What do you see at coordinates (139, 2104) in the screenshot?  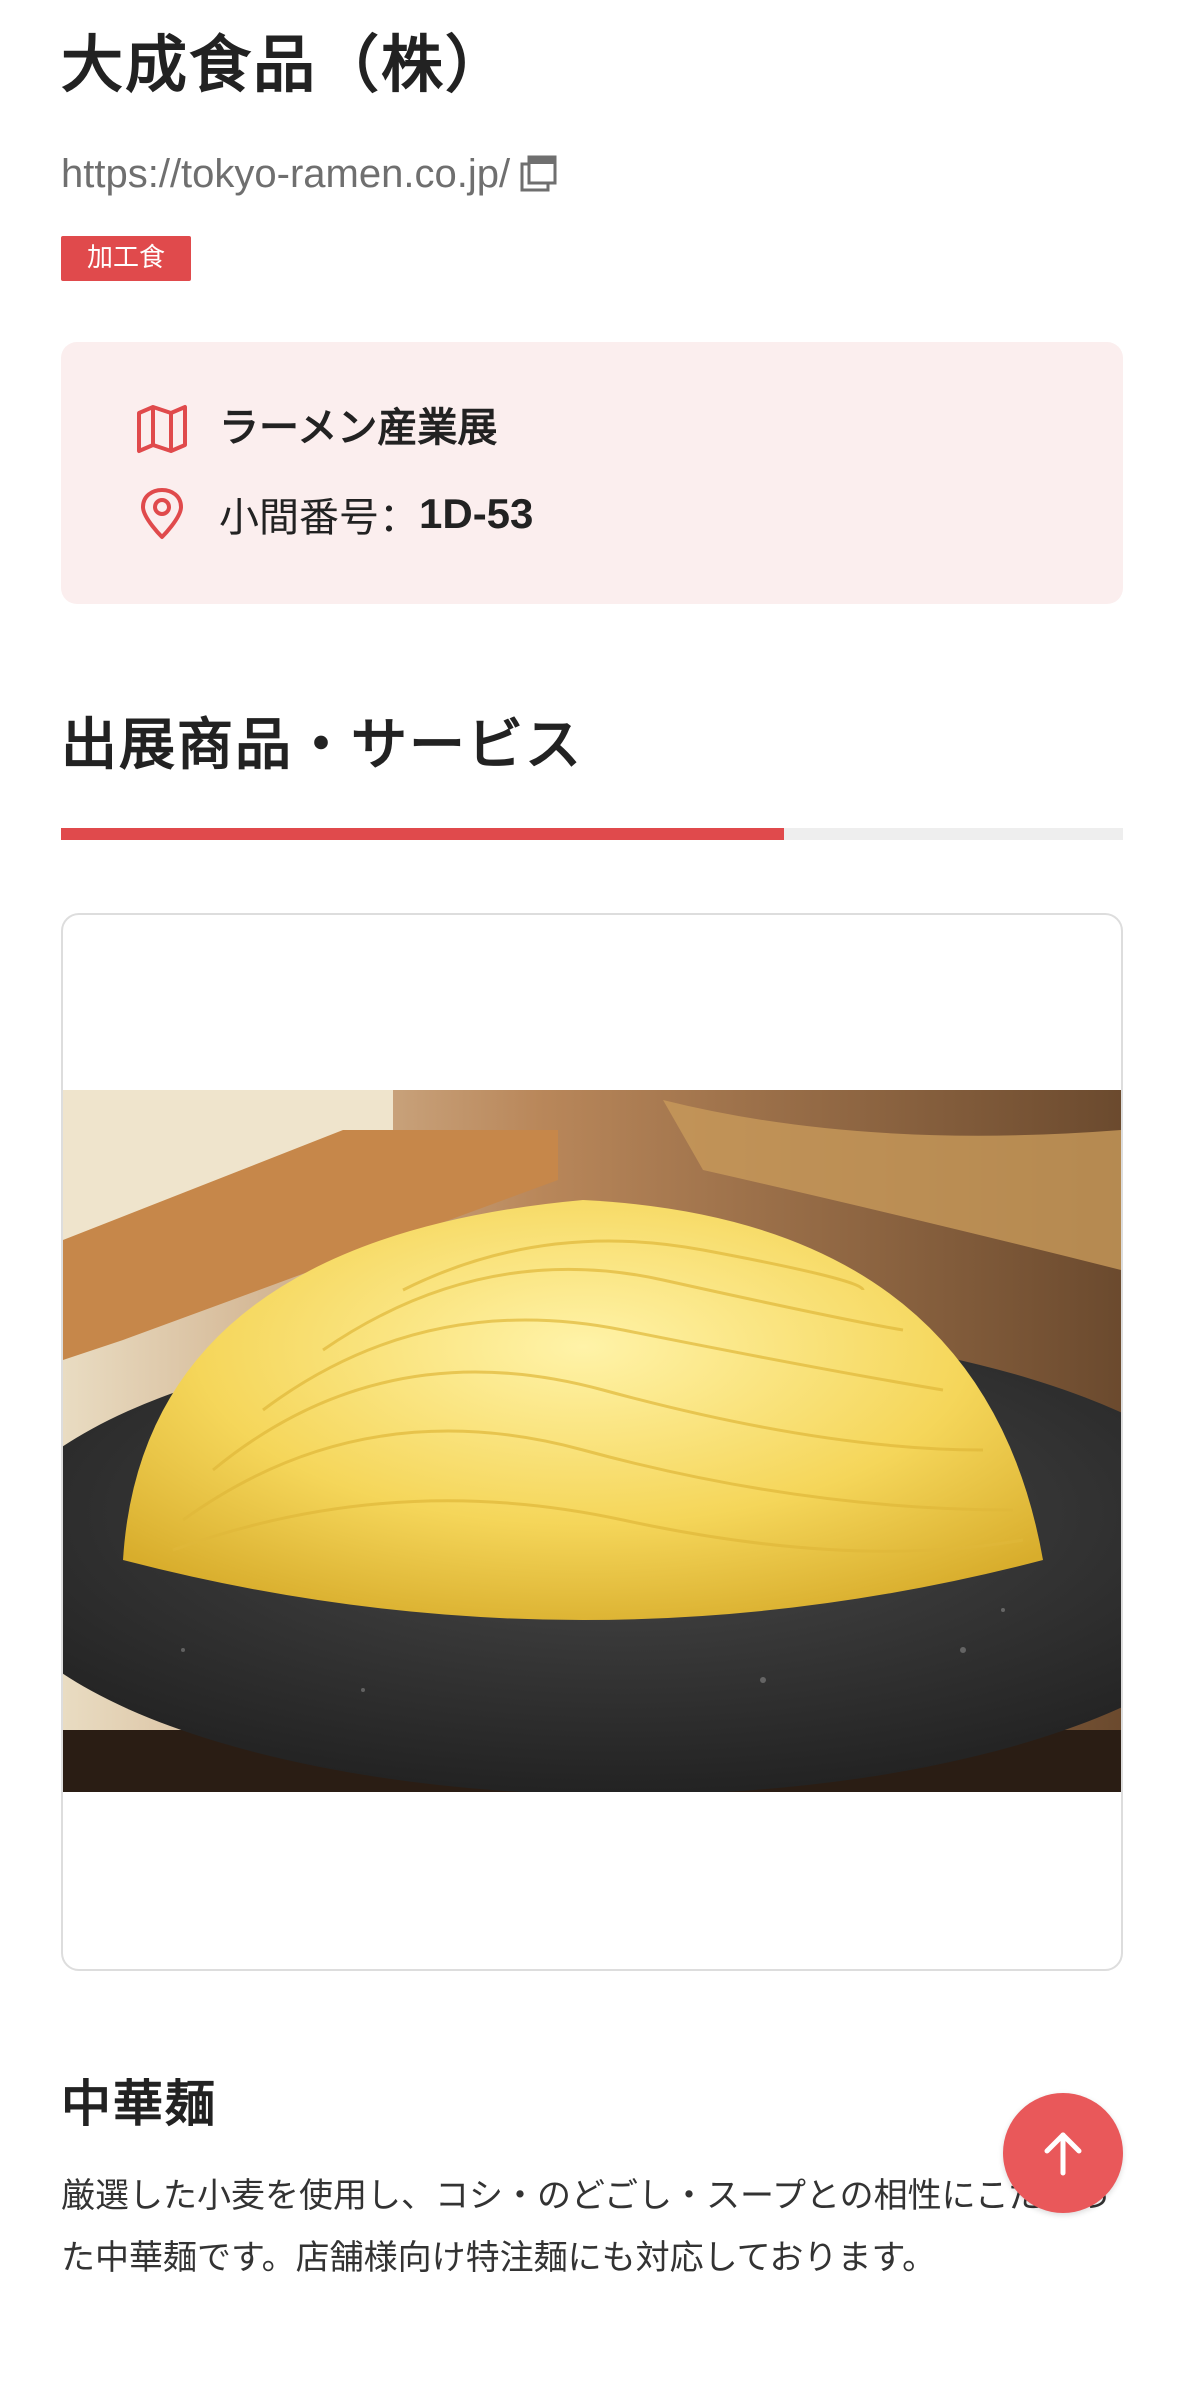 I see `product-name: 中華麺` at bounding box center [139, 2104].